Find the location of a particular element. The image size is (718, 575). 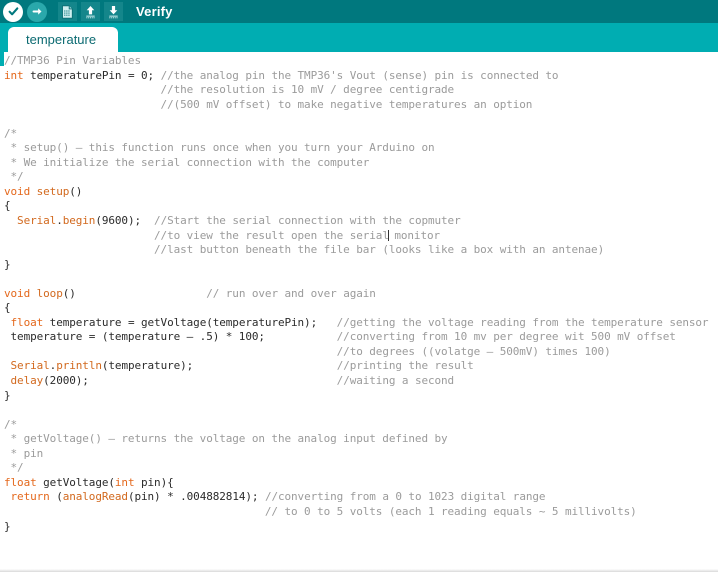

arrow-down-icon is located at coordinates (113, 11).